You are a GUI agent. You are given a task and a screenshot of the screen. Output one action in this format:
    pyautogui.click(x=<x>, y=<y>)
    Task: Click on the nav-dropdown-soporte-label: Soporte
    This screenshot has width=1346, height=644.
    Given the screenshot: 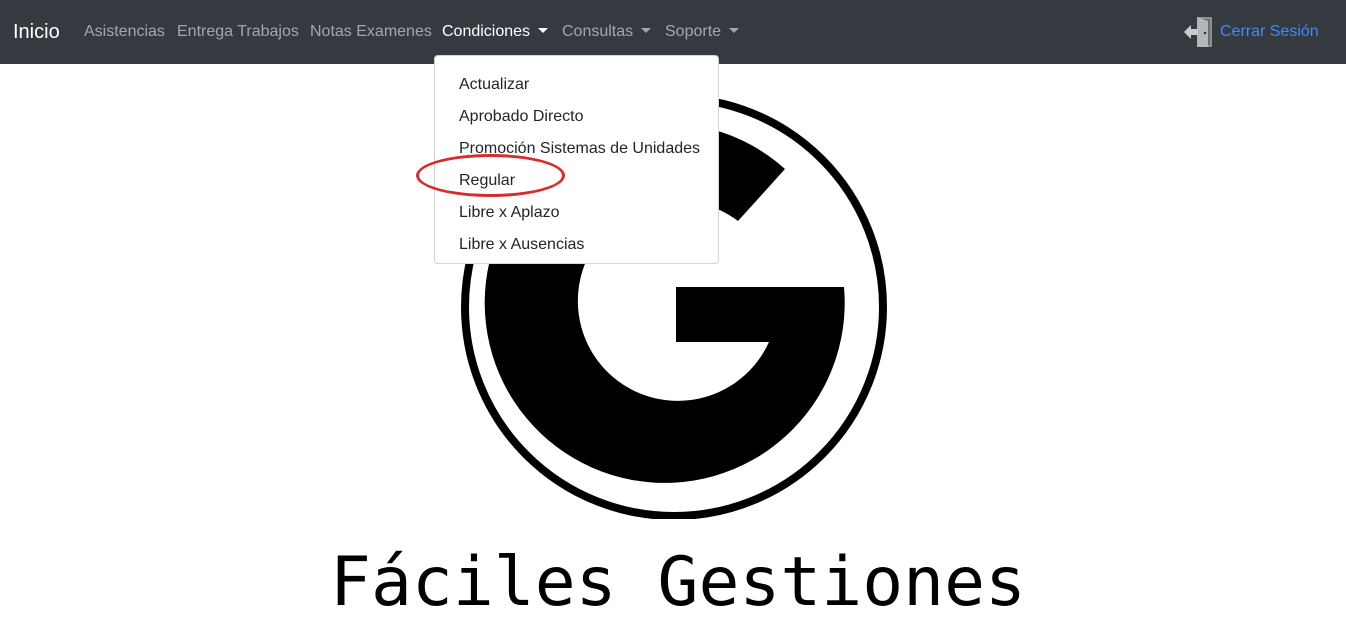 What is the action you would take?
    pyautogui.click(x=693, y=31)
    